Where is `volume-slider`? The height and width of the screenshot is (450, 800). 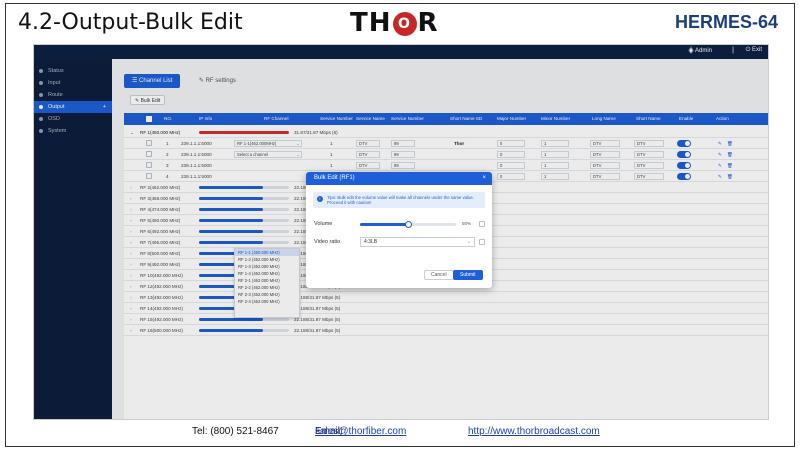 volume-slider is located at coordinates (408, 224).